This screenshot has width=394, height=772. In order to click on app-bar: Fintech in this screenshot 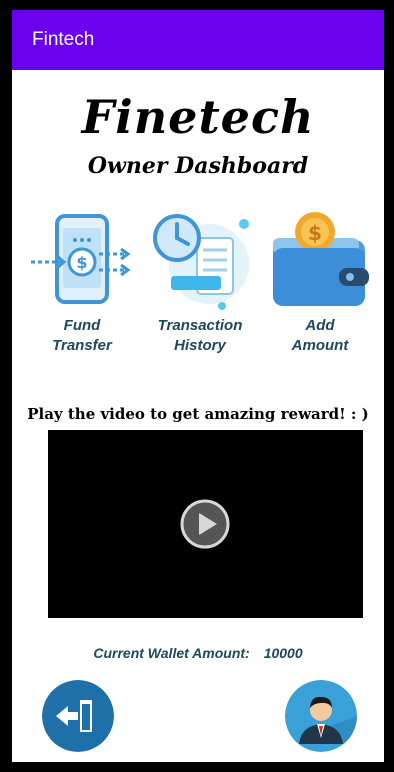, I will do `click(198, 40)`.